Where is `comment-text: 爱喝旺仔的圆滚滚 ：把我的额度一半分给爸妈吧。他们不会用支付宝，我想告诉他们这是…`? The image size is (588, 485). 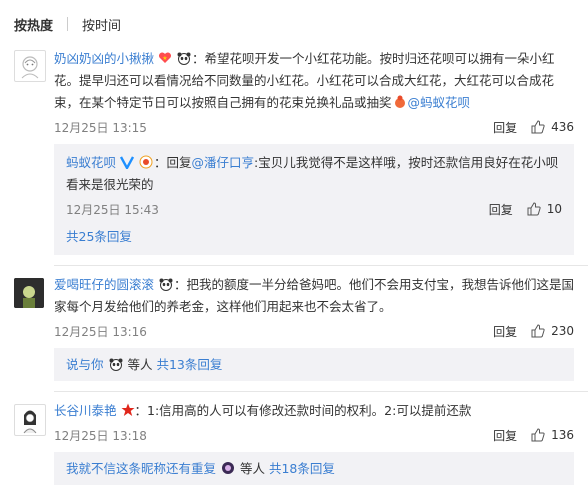 comment-text: 爱喝旺仔的圆滚滚 ：把我的额度一半分给爸妈吧。他们不会用支付宝，我想告诉他们这是… is located at coordinates (314, 296).